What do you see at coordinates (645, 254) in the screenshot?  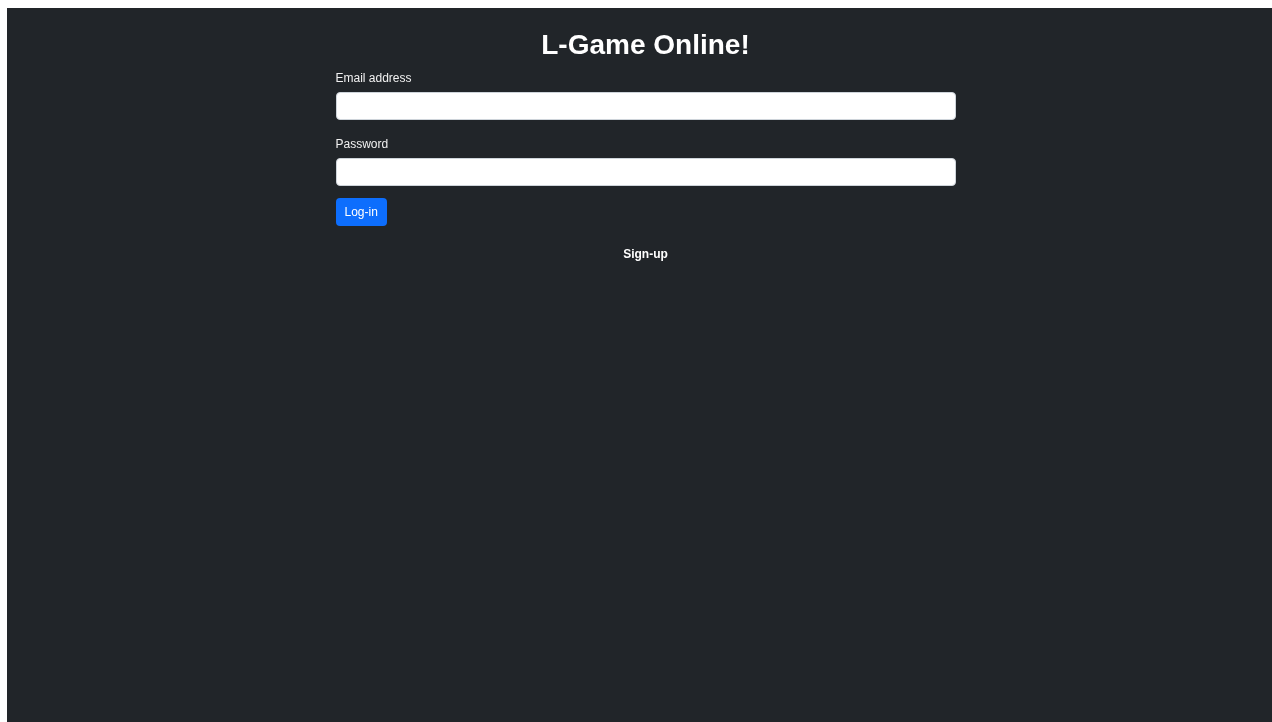 I see `signup-link: Sign-up` at bounding box center [645, 254].